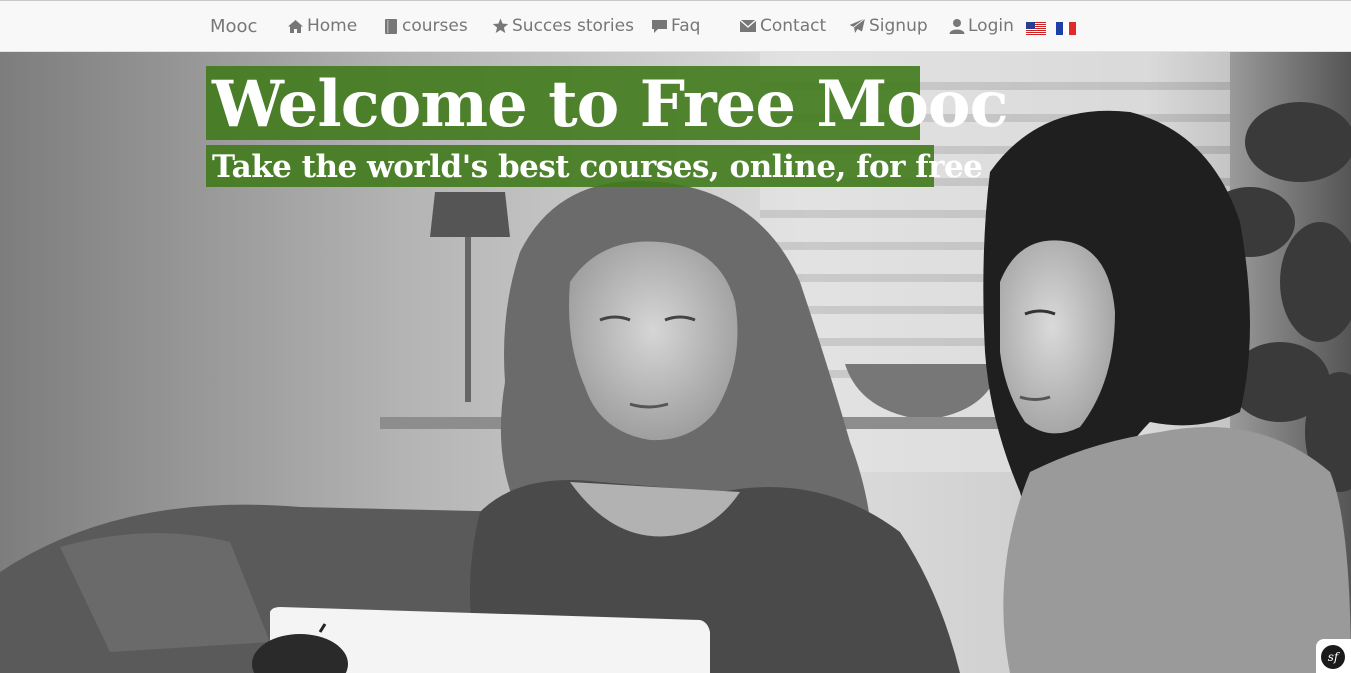  Describe the element at coordinates (957, 26) in the screenshot. I see `user-icon` at that location.